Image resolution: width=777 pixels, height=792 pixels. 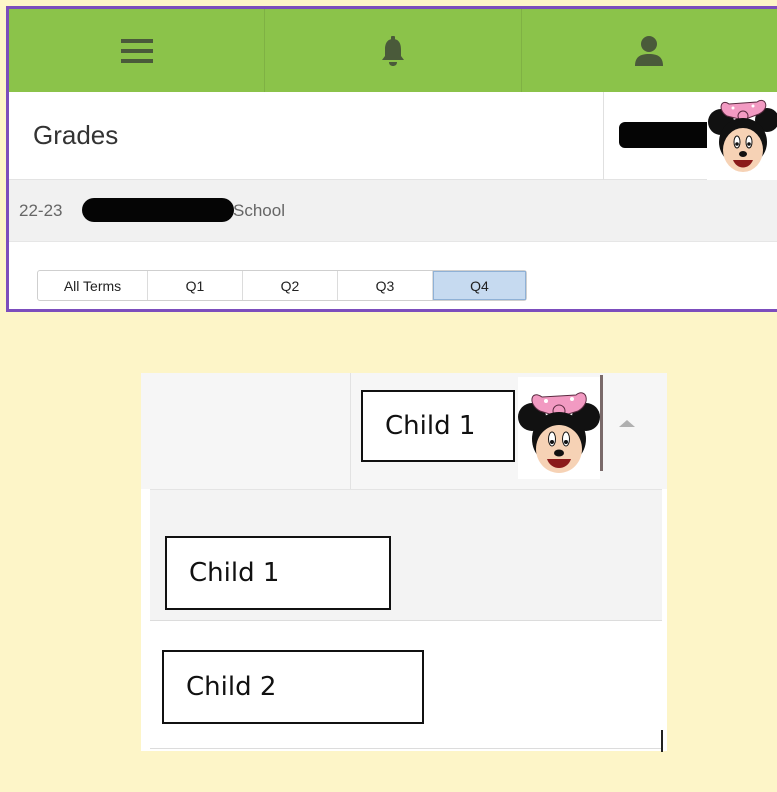 What do you see at coordinates (603, 136) in the screenshot?
I see `title-divider` at bounding box center [603, 136].